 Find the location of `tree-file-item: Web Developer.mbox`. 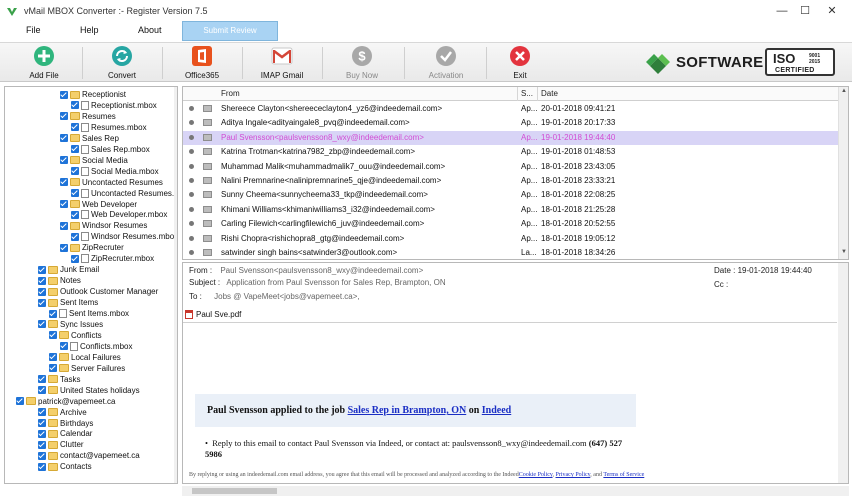

tree-file-item: Web Developer.mbox is located at coordinates (119, 214).